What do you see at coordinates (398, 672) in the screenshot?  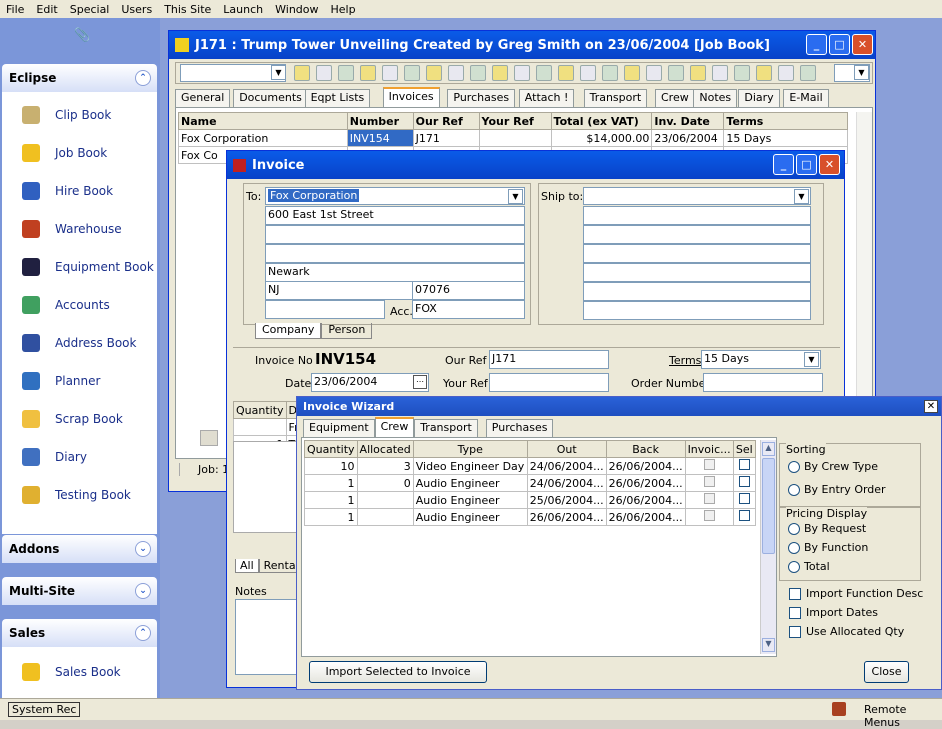 I see `import-selected-button: Import Selected to Invoice` at bounding box center [398, 672].